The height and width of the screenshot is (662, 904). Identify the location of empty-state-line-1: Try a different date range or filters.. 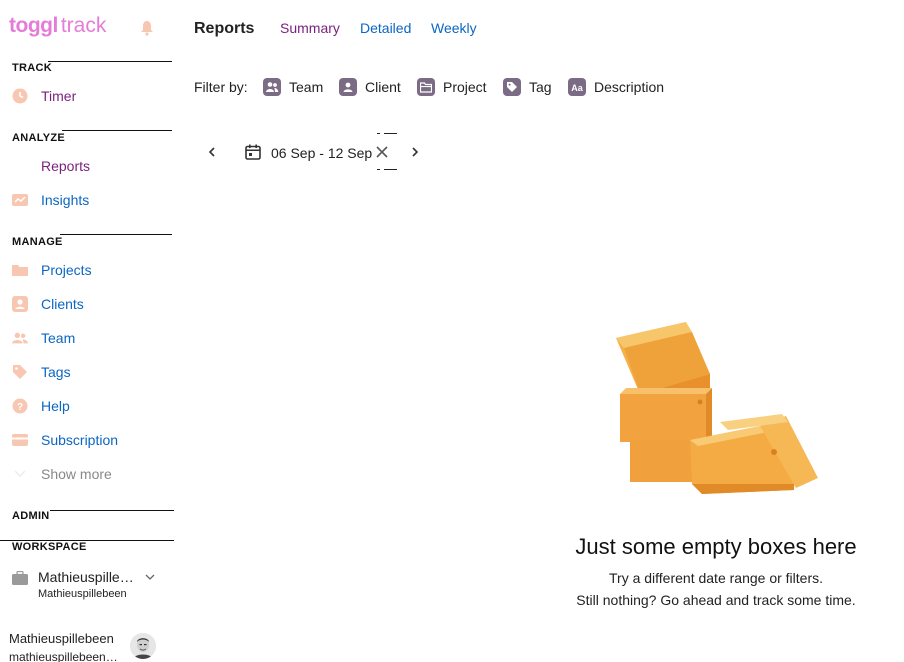
(716, 578).